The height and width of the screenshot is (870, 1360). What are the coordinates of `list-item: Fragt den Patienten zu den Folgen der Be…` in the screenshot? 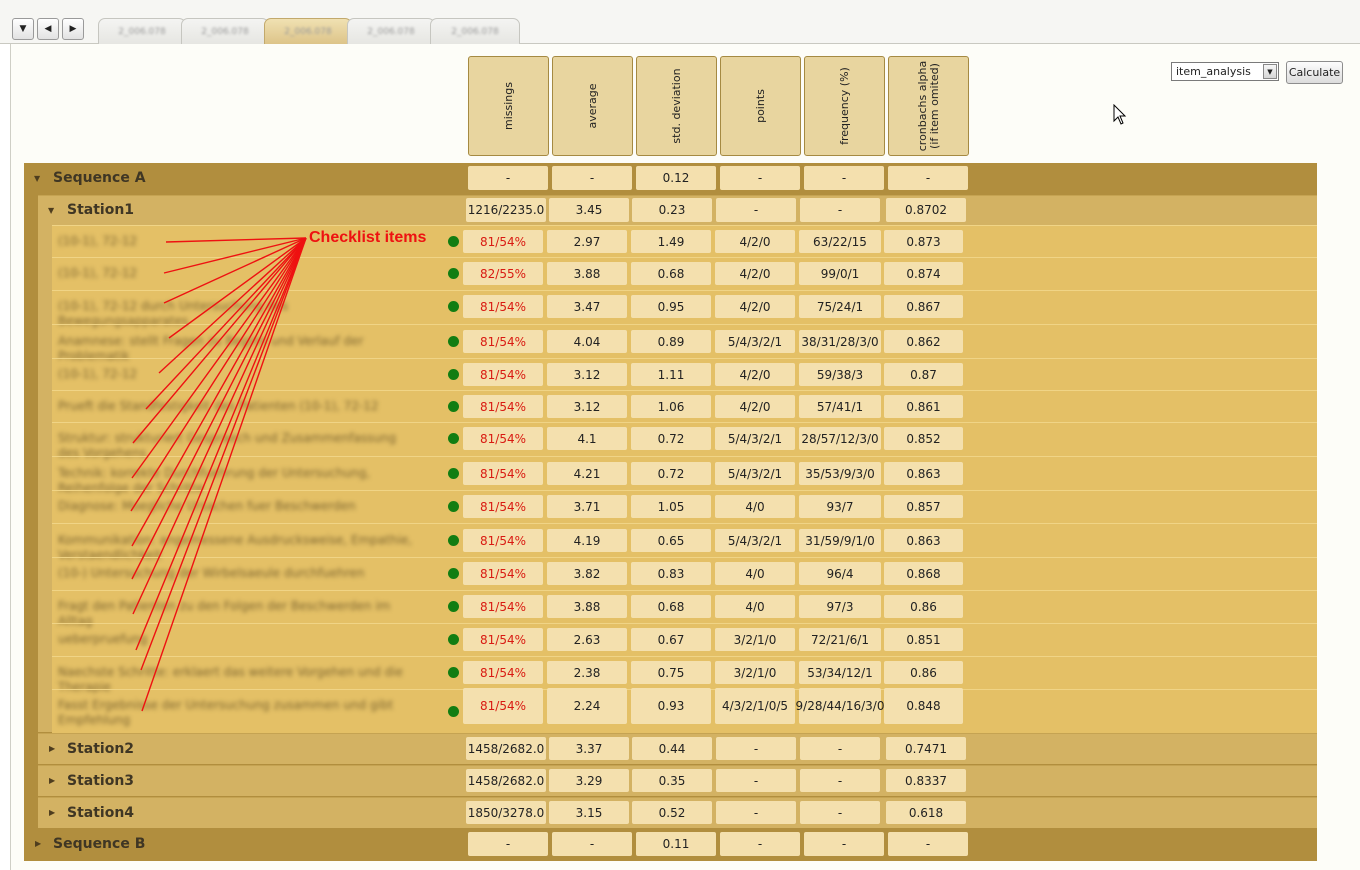 It's located at (684, 609).